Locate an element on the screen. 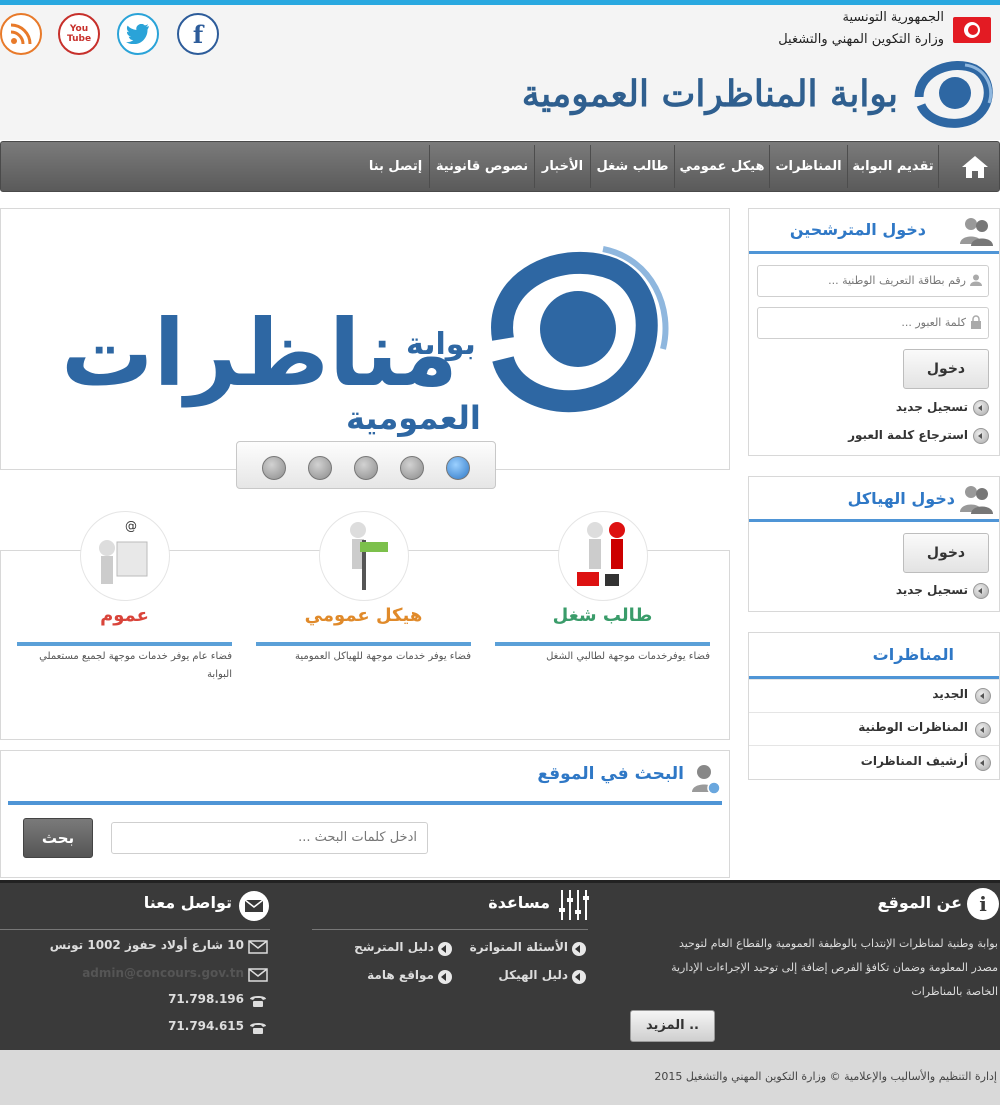 The height and width of the screenshot is (1105, 1000). nav-competitions: المناظرات is located at coordinates (808, 166).